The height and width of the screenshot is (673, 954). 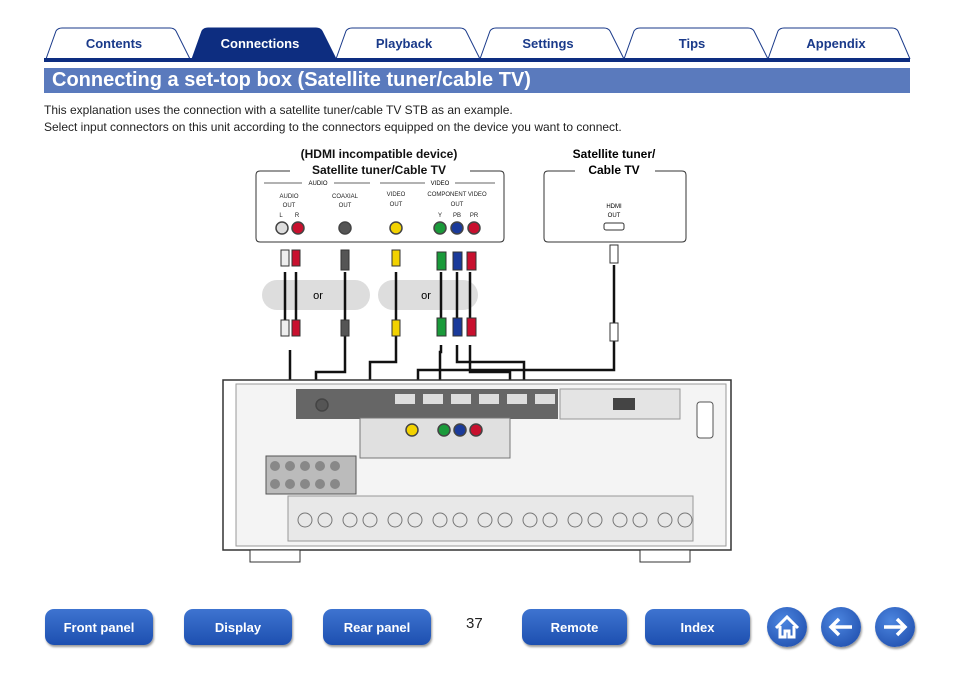 What do you see at coordinates (457, 195) in the screenshot?
I see `label: COMPONENT VIDEO` at bounding box center [457, 195].